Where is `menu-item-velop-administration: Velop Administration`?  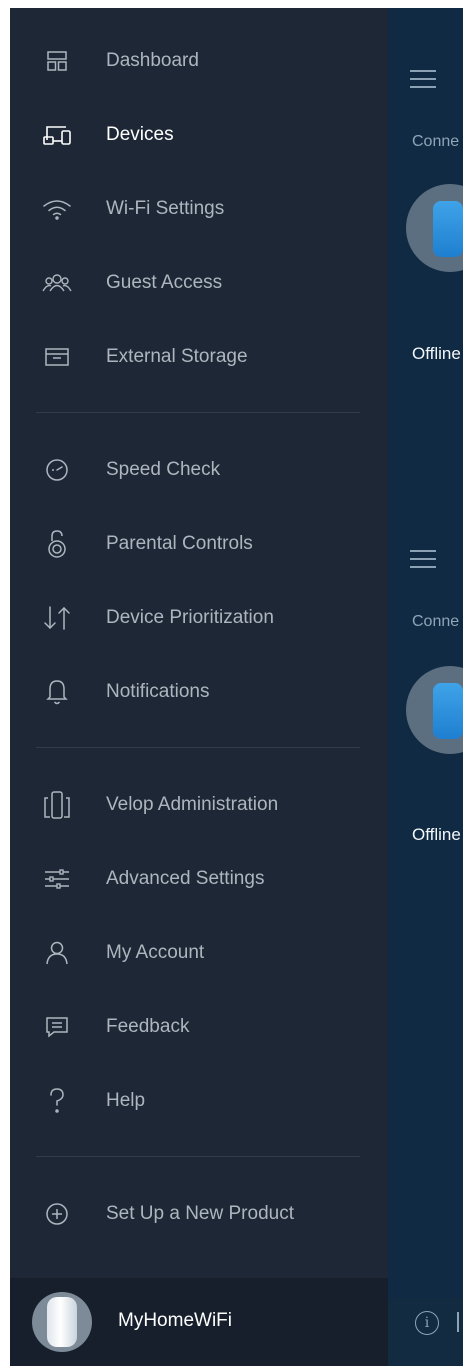
menu-item-velop-administration: Velop Administration is located at coordinates (199, 805).